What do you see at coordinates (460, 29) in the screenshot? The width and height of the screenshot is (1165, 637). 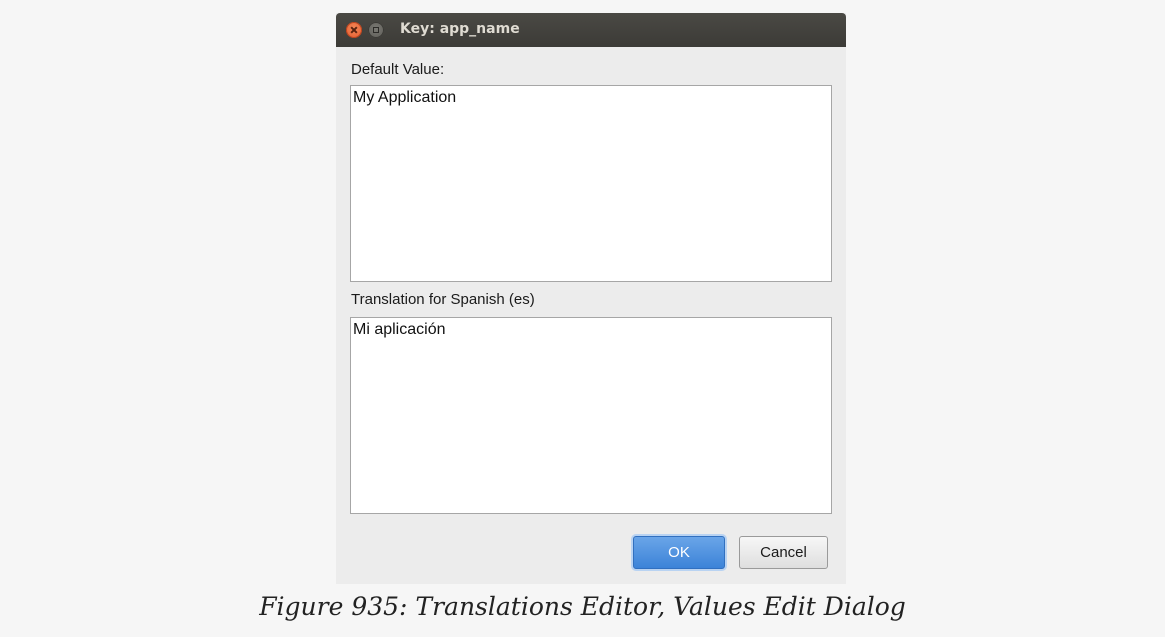 I see `window-title: Key: app_name` at bounding box center [460, 29].